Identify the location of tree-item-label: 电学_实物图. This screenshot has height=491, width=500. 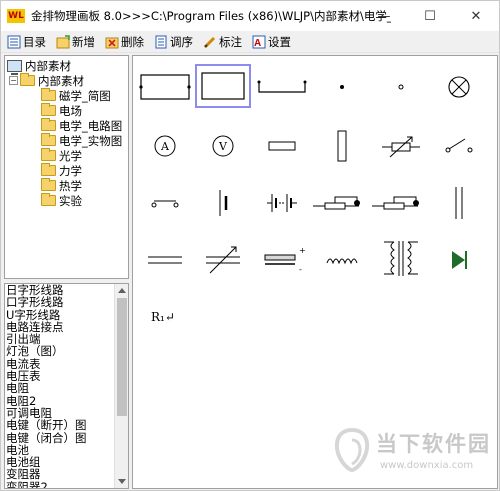
(91, 140).